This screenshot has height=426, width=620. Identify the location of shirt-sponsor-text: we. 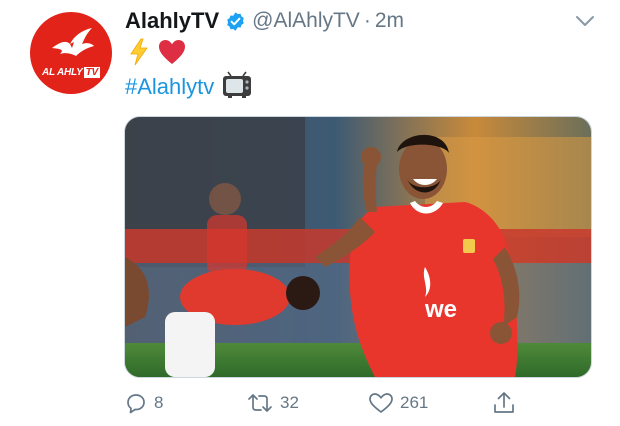
(440, 309).